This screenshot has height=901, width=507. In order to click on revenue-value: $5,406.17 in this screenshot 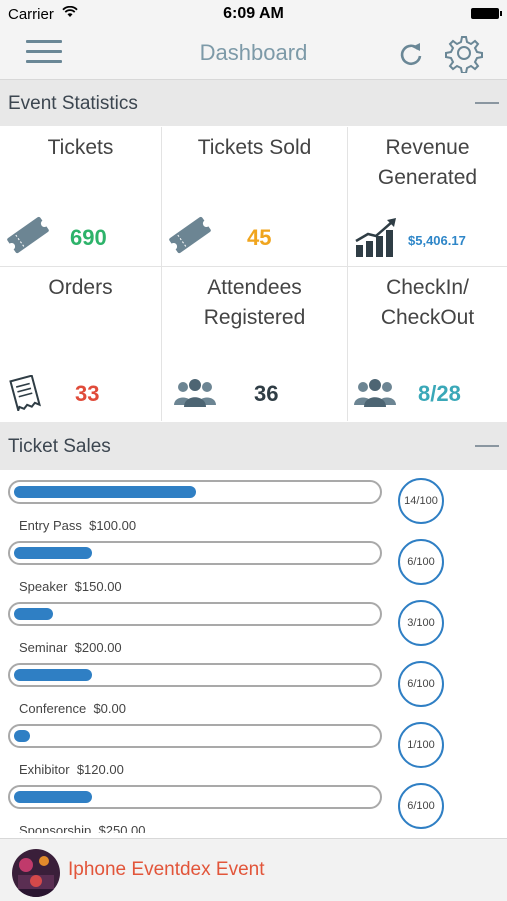, I will do `click(437, 240)`.